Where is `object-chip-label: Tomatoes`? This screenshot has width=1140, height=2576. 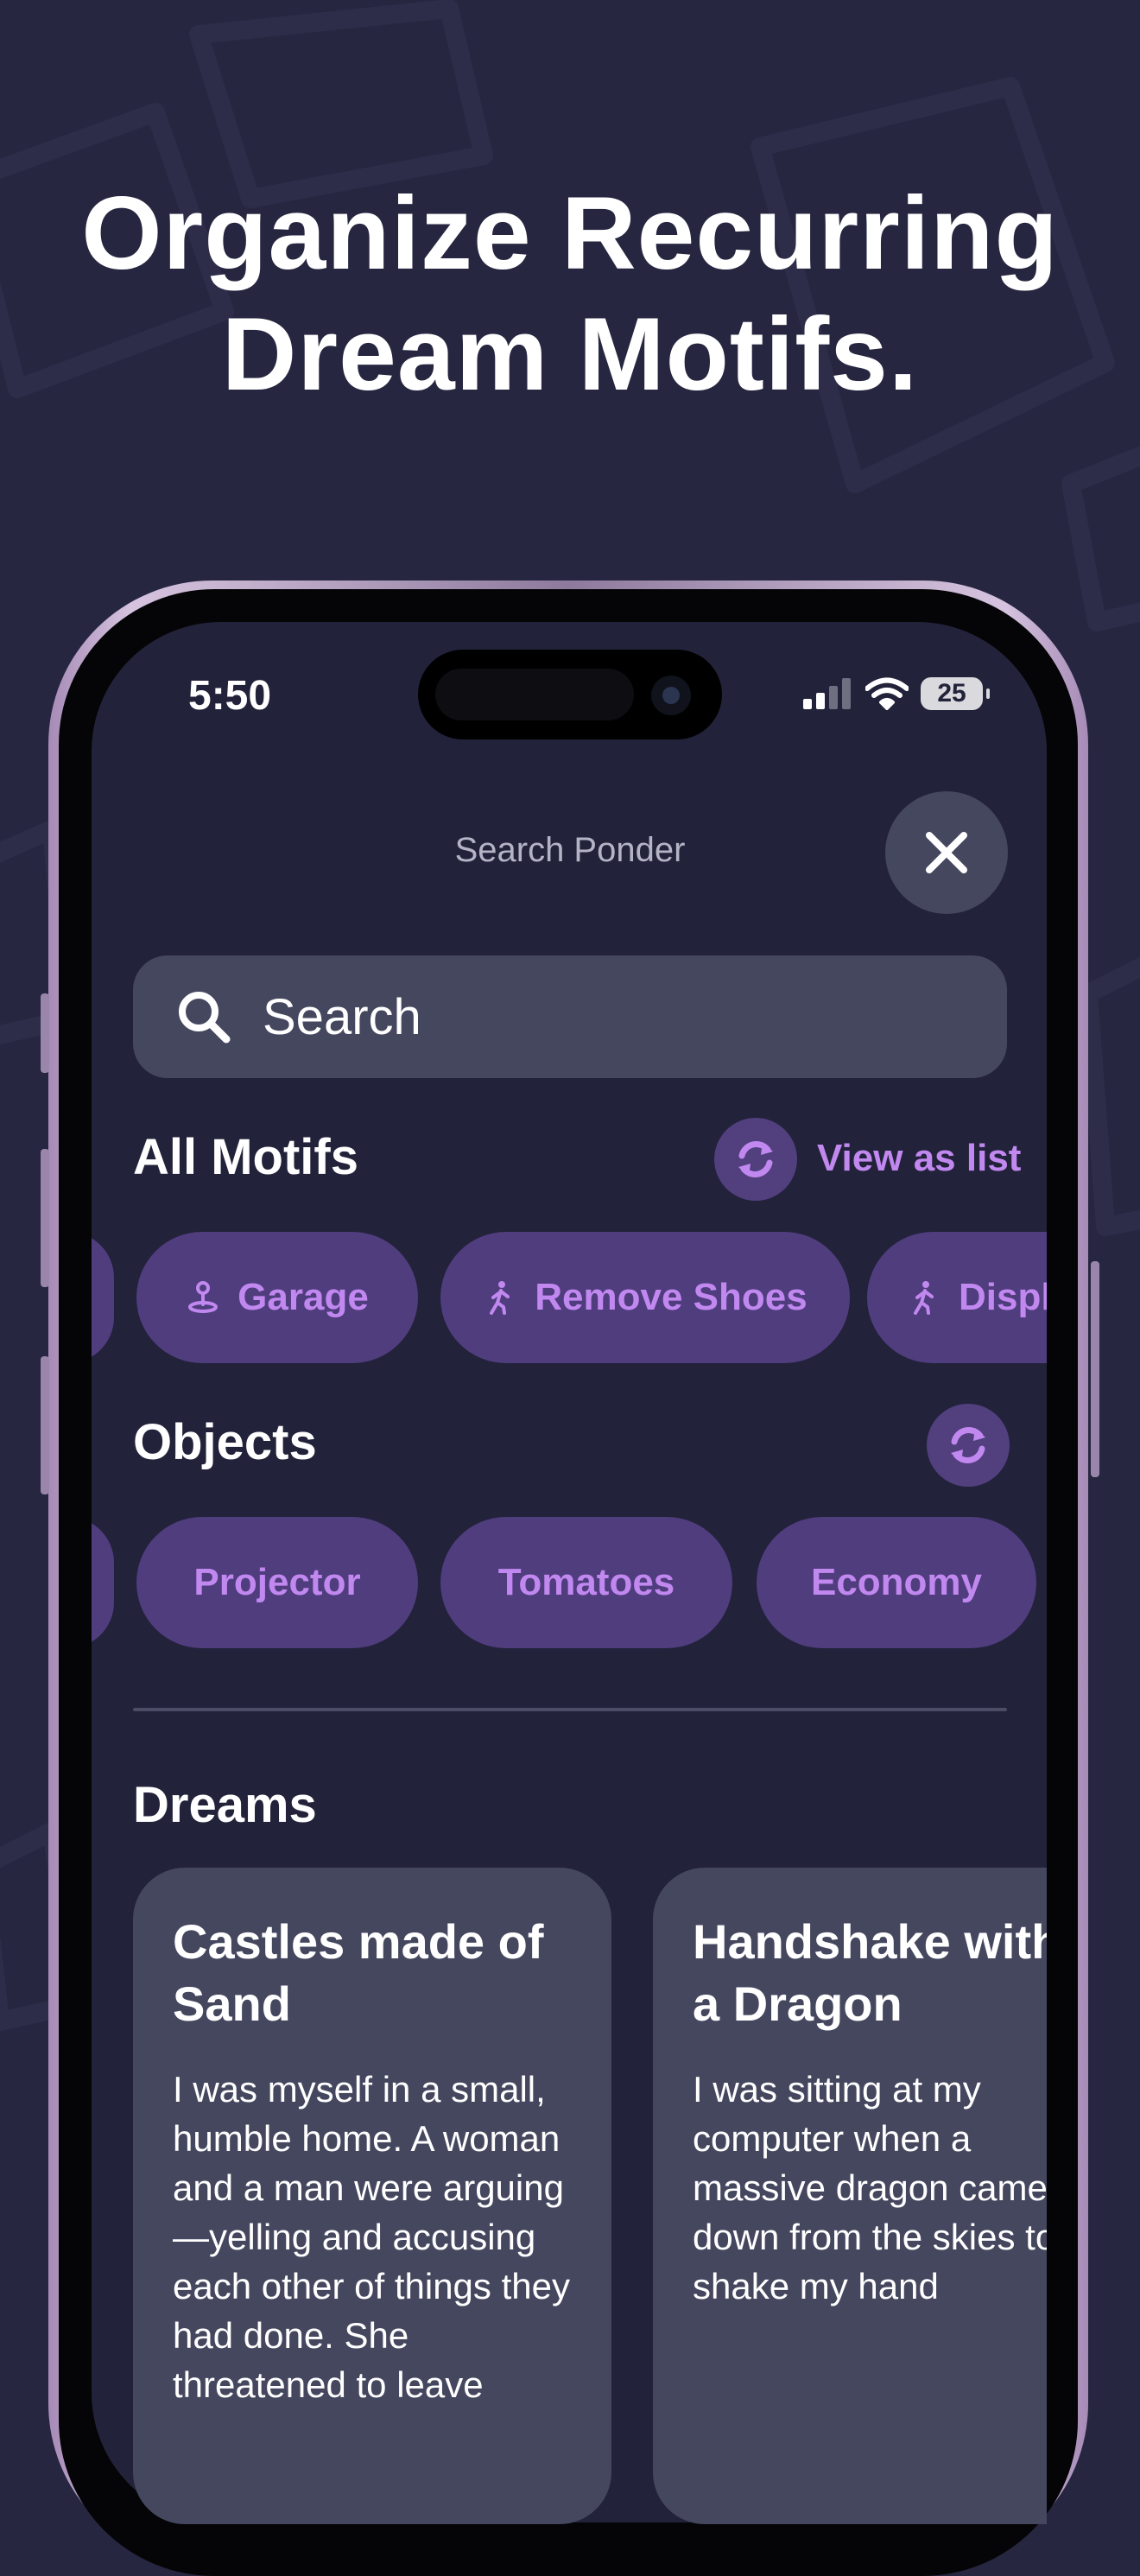
object-chip-label: Tomatoes is located at coordinates (586, 1582).